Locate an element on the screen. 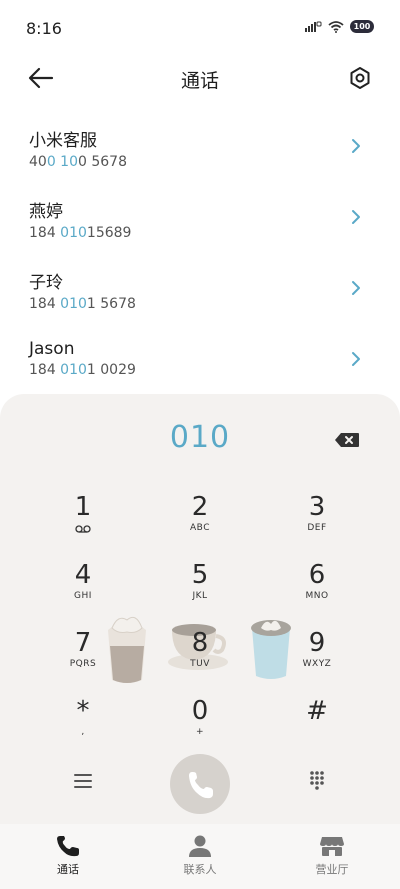 Image resolution: width=400 pixels, height=889 pixels. dial-key-hash: # is located at coordinates (317, 726).